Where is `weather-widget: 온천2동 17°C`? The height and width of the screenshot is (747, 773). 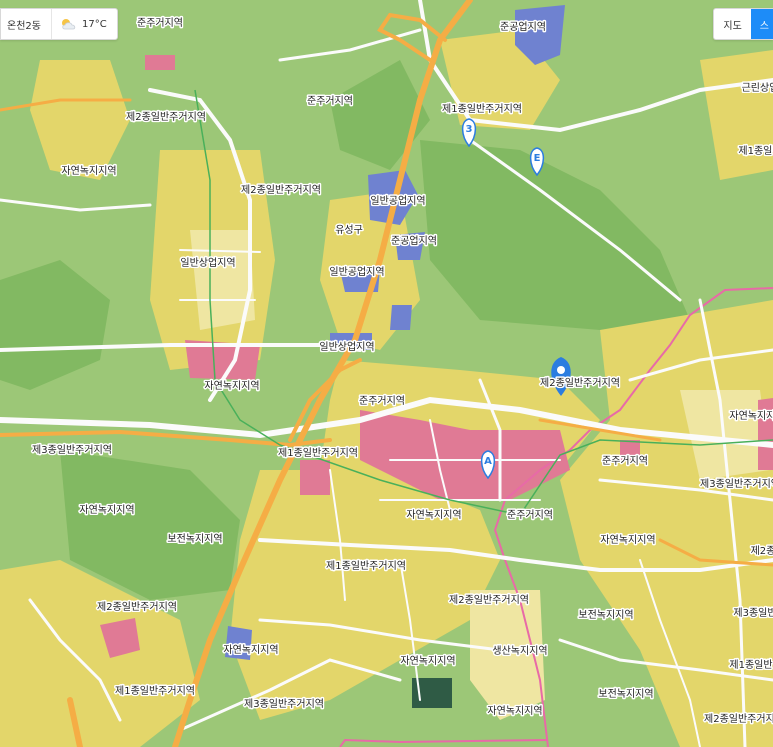 weather-widget: 온천2동 17°C is located at coordinates (59, 24).